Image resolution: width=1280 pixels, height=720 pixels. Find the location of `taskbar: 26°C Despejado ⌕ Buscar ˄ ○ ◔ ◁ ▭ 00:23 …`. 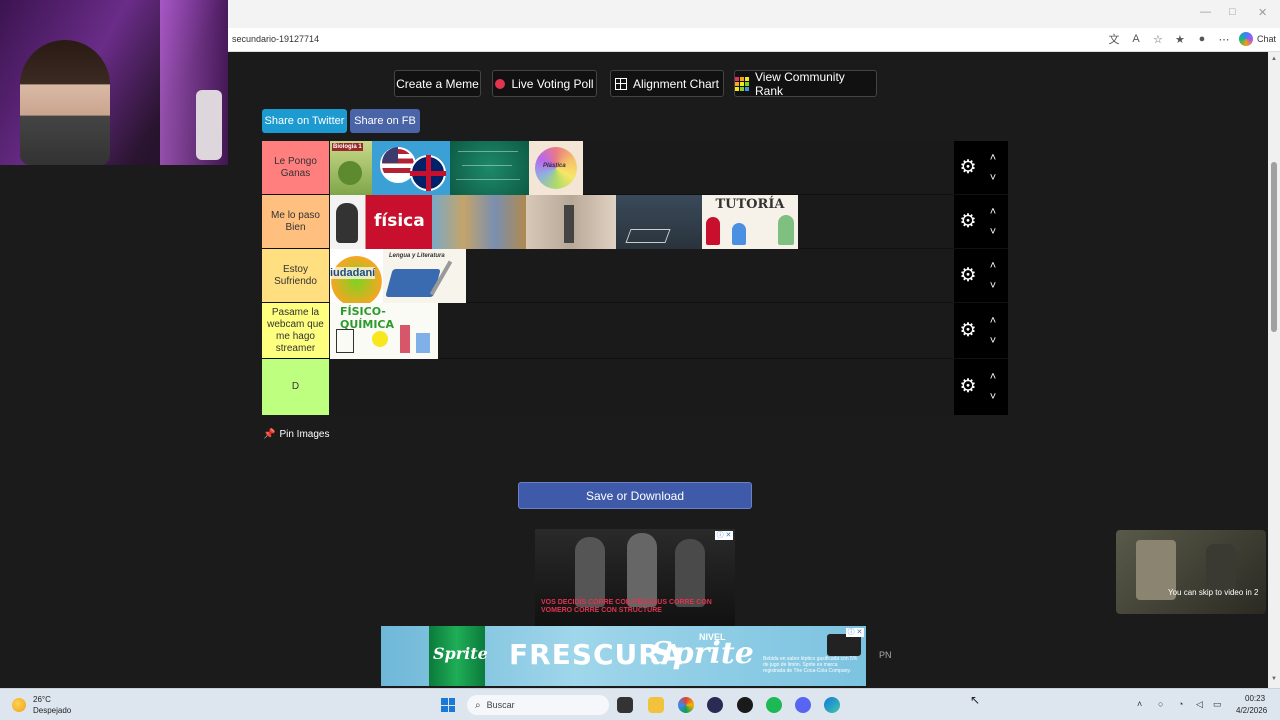

taskbar: 26°C Despejado ⌕ Buscar ˄ ○ ◔ ◁ ▭ 00:23 … is located at coordinates (640, 704).